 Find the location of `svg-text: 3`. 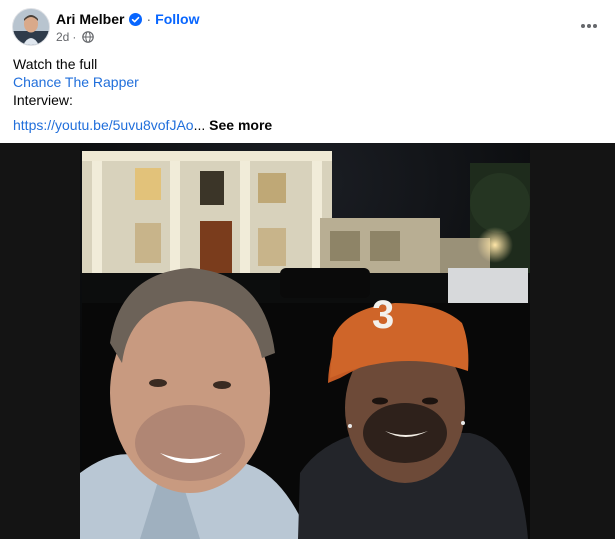

svg-text: 3 is located at coordinates (383, 315).